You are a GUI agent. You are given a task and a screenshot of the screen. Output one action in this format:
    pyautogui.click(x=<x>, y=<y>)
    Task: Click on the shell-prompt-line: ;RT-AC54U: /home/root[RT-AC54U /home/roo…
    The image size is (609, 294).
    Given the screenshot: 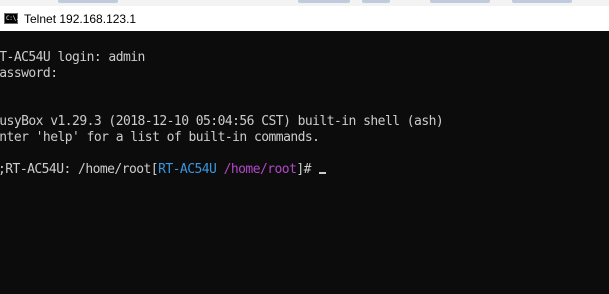 What is the action you would take?
    pyautogui.click(x=163, y=170)
    